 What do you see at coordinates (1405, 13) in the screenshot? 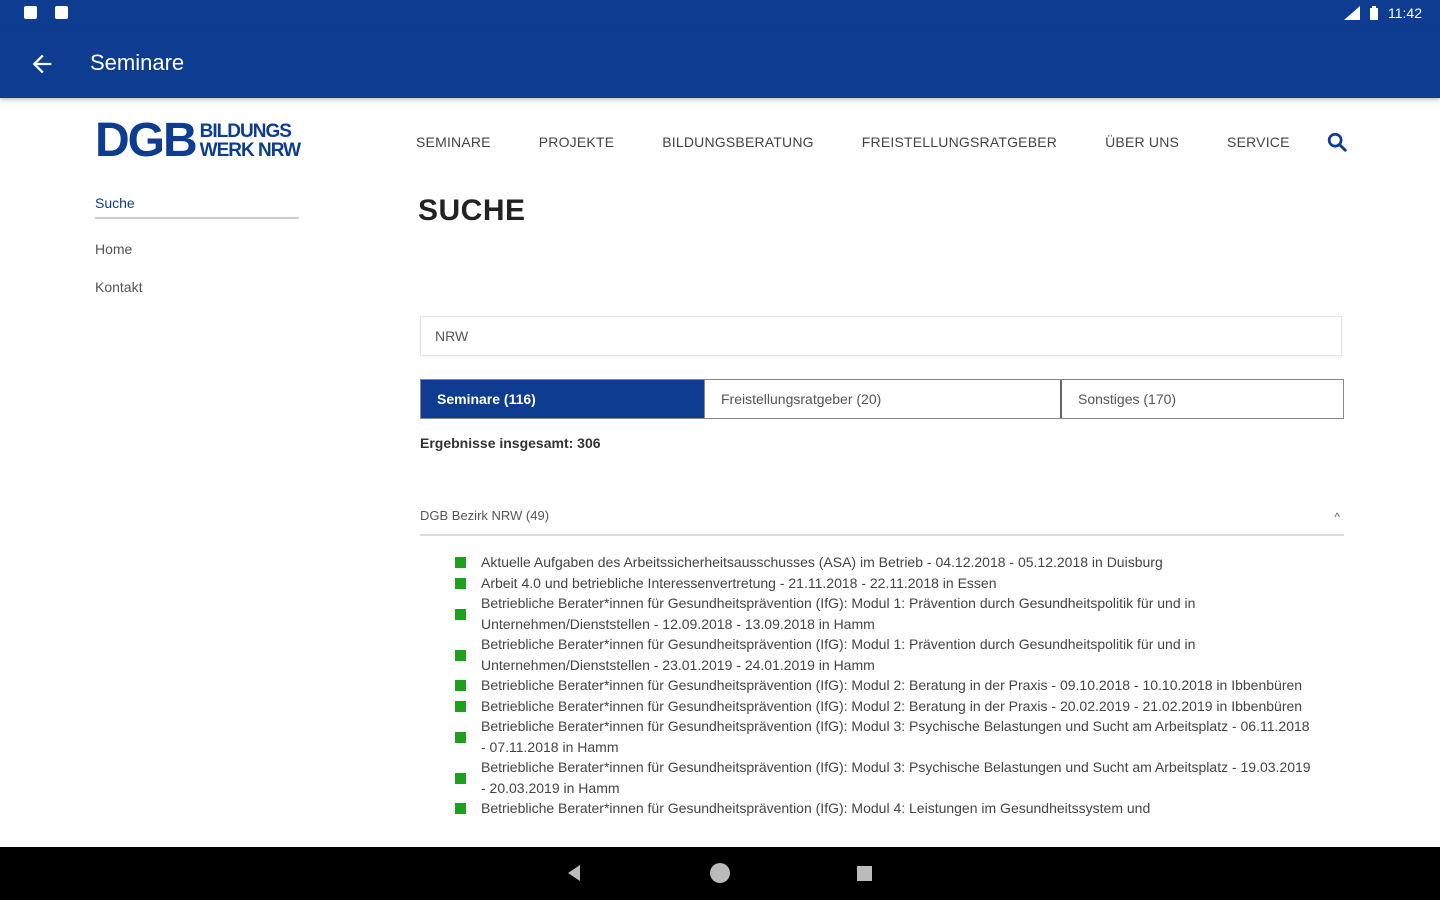
I see `status-time: 11:42` at bounding box center [1405, 13].